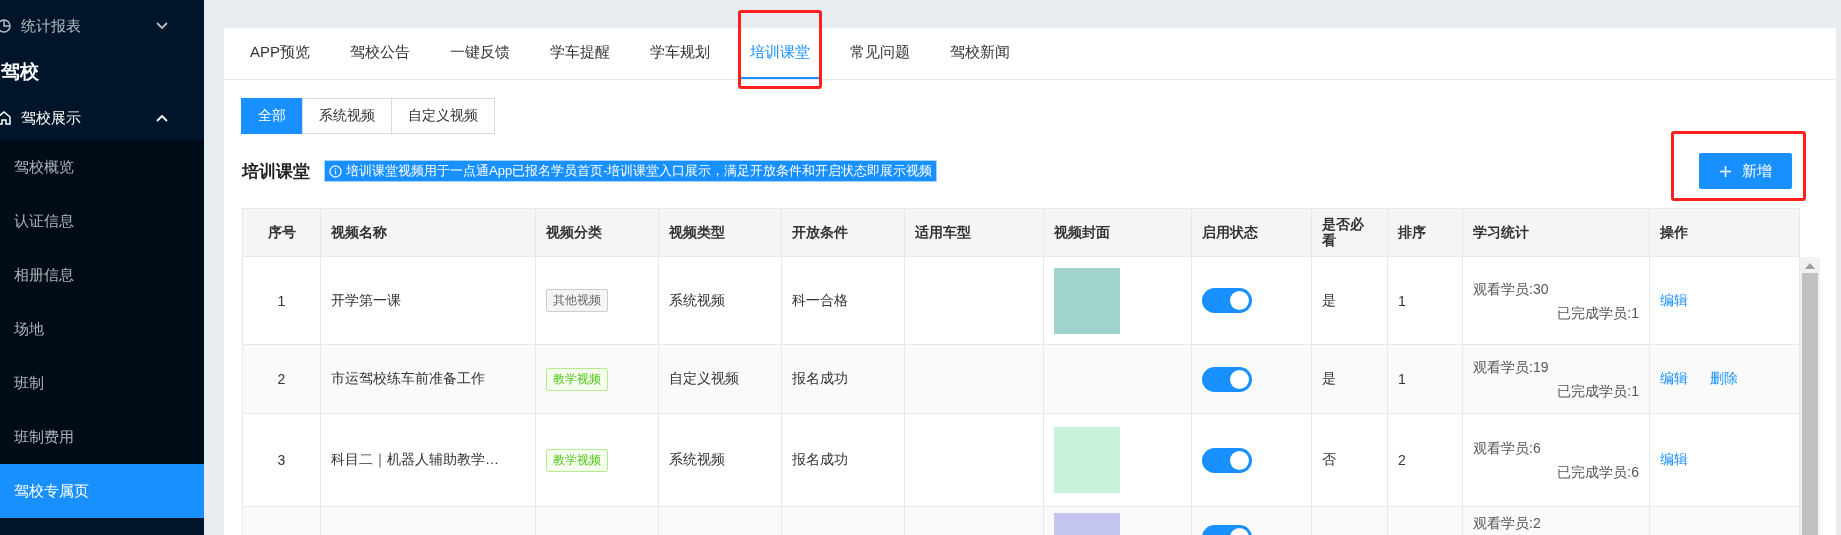 This screenshot has height=535, width=1841. I want to click on sidebar-menu: 驾校展示, so click(102, 118).